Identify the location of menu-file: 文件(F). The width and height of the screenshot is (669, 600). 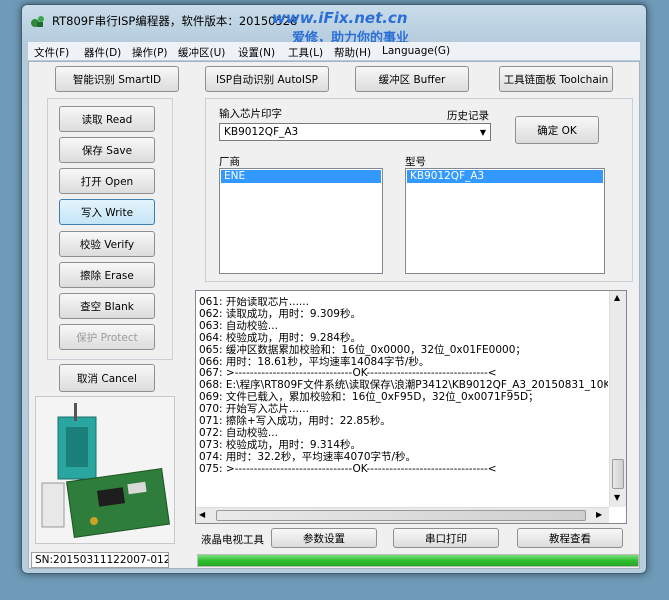
(51, 52).